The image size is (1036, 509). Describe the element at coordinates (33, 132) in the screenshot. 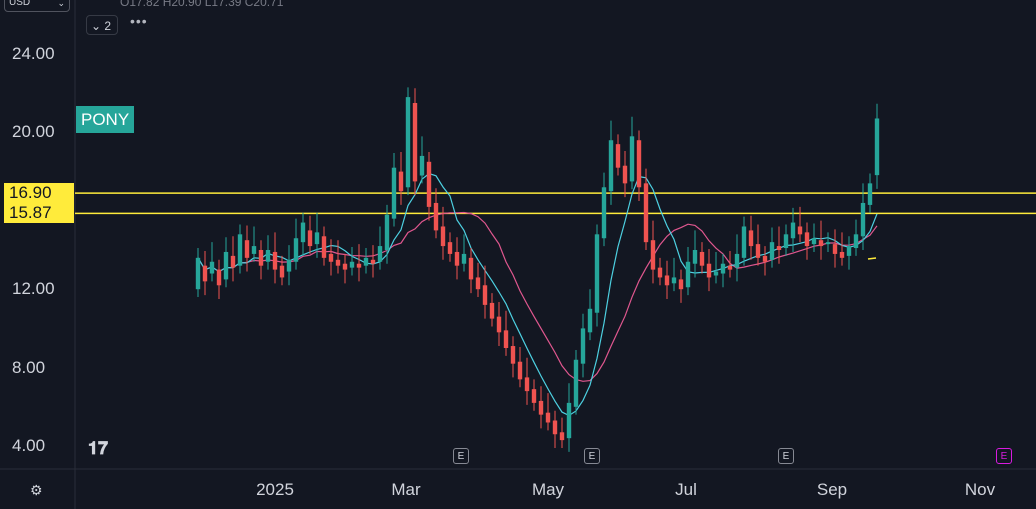

I see `y-tick-label: 20.00` at that location.